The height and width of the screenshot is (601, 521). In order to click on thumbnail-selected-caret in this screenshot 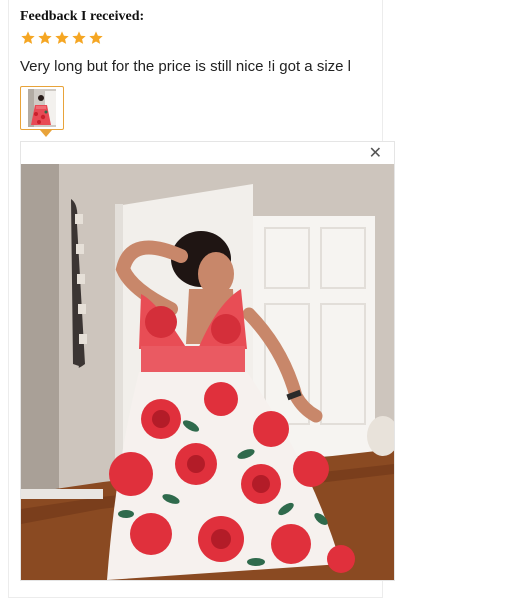, I will do `click(46, 133)`.